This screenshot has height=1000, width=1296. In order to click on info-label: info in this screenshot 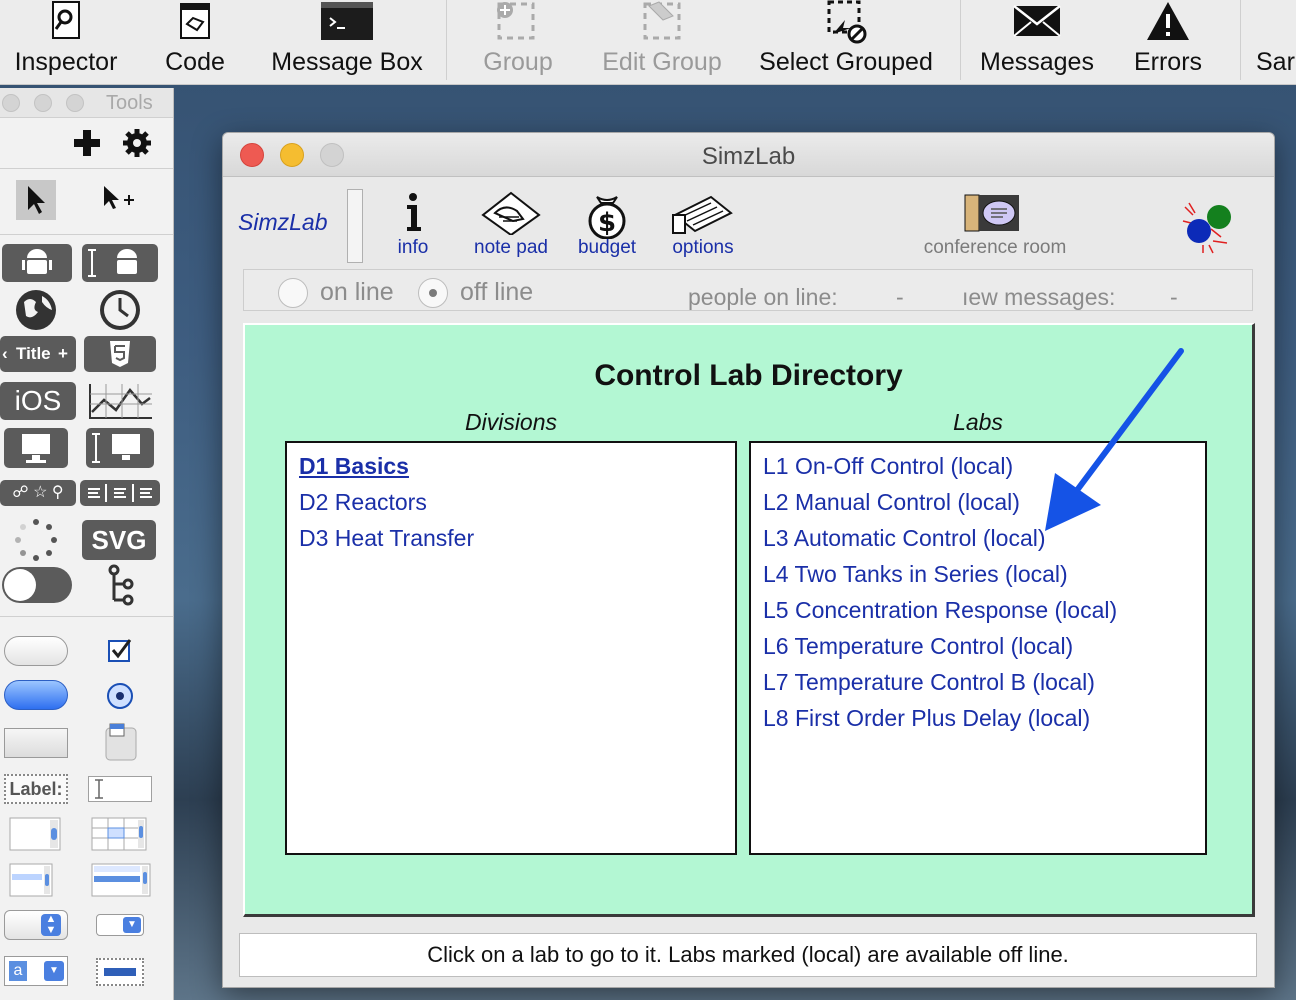, I will do `click(413, 247)`.